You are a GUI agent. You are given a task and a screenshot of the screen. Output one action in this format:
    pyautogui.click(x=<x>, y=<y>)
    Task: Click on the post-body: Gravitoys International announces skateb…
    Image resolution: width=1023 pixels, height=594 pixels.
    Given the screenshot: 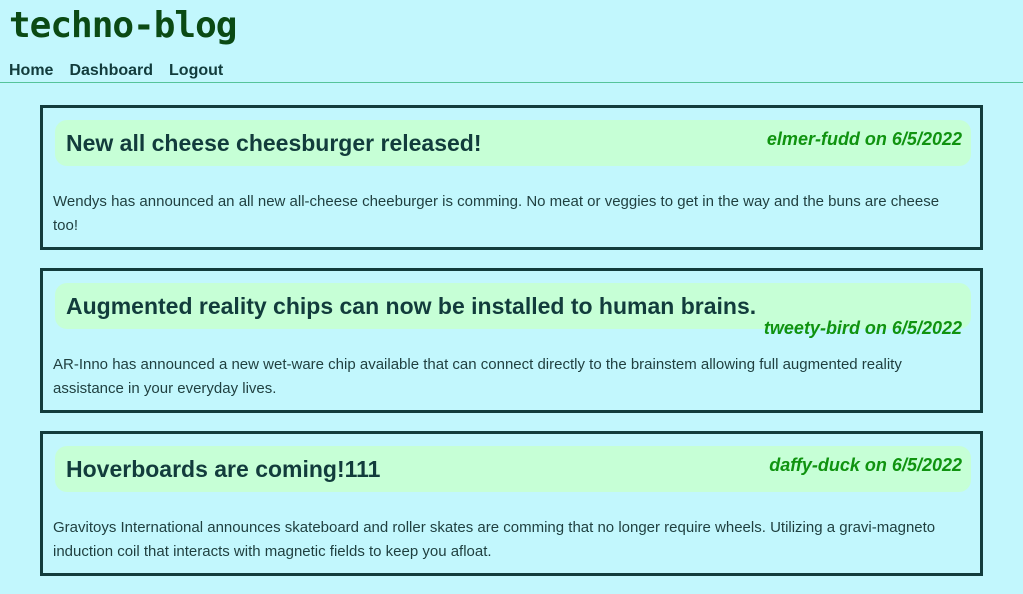 What is the action you would take?
    pyautogui.click(x=494, y=539)
    